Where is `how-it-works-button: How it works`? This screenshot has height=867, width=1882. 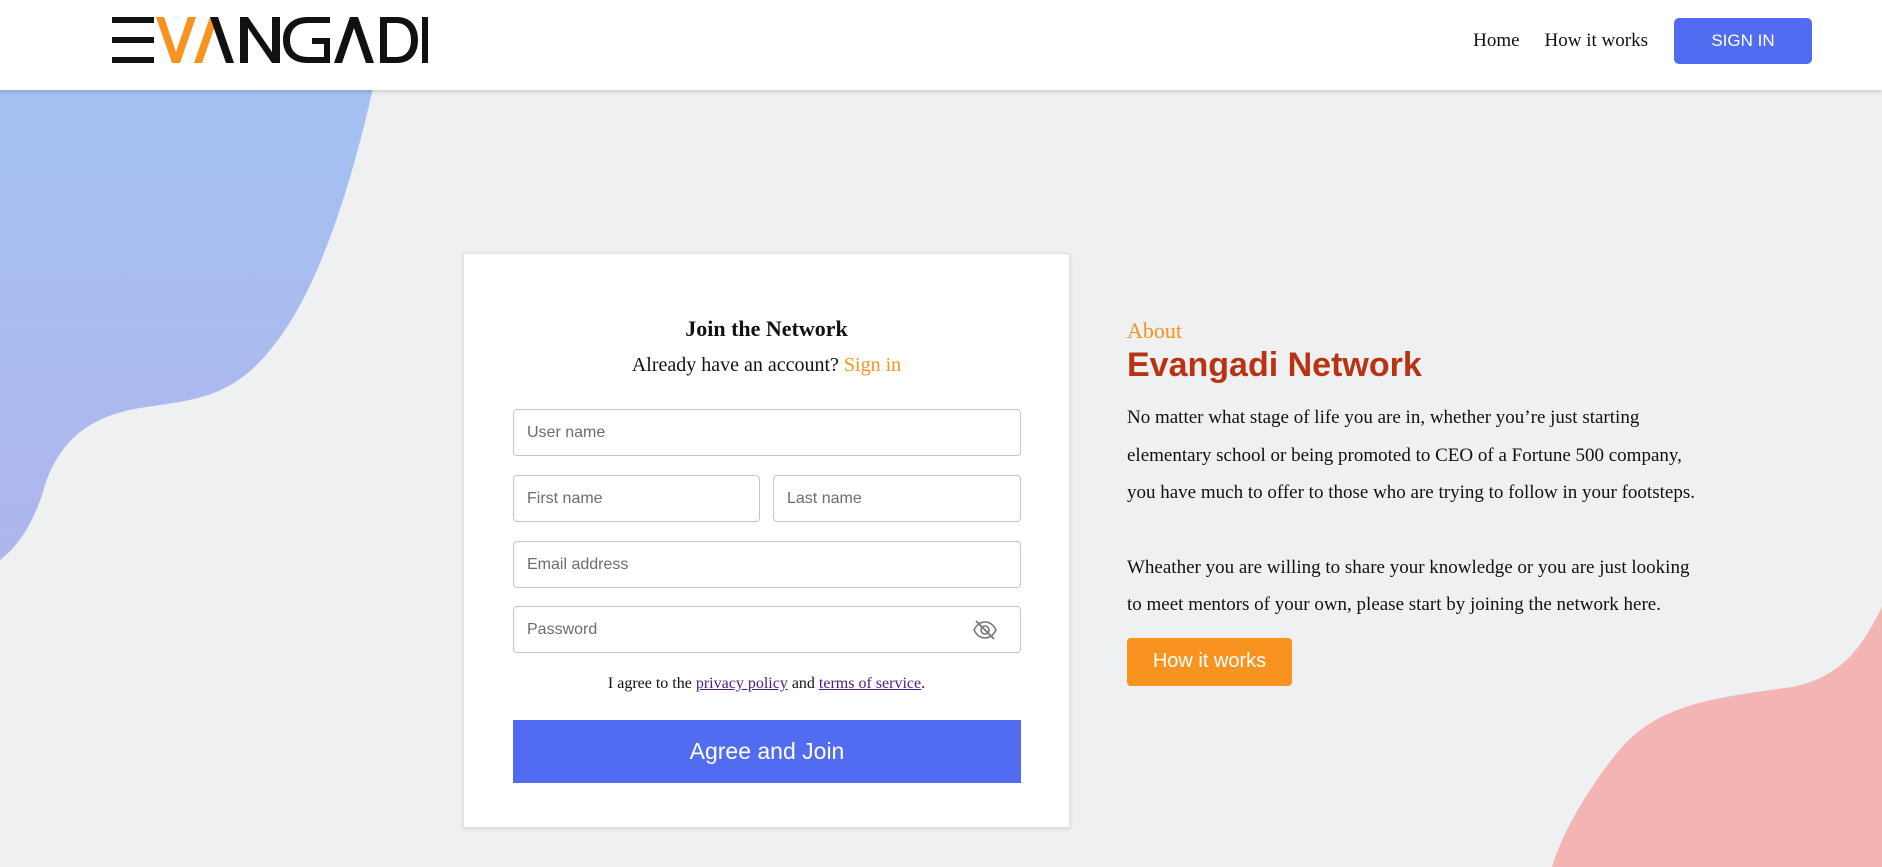
how-it-works-button: How it works is located at coordinates (1209, 661).